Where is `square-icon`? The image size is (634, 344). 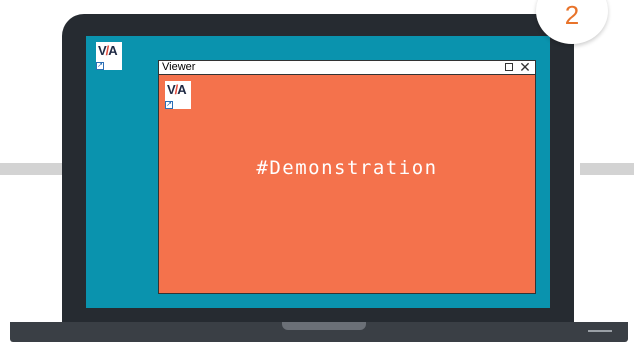 square-icon is located at coordinates (509, 67).